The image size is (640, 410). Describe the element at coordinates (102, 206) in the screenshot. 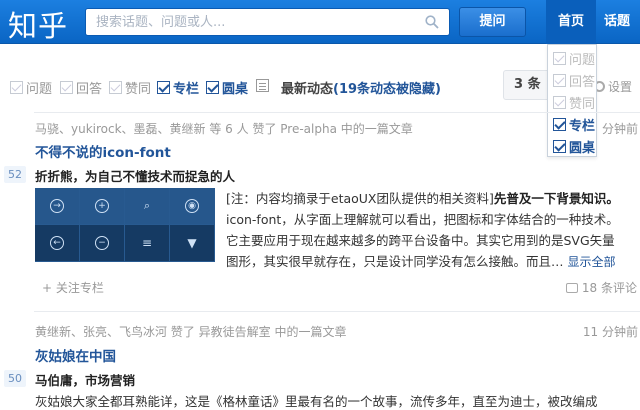

I see `plus-icon: +` at that location.